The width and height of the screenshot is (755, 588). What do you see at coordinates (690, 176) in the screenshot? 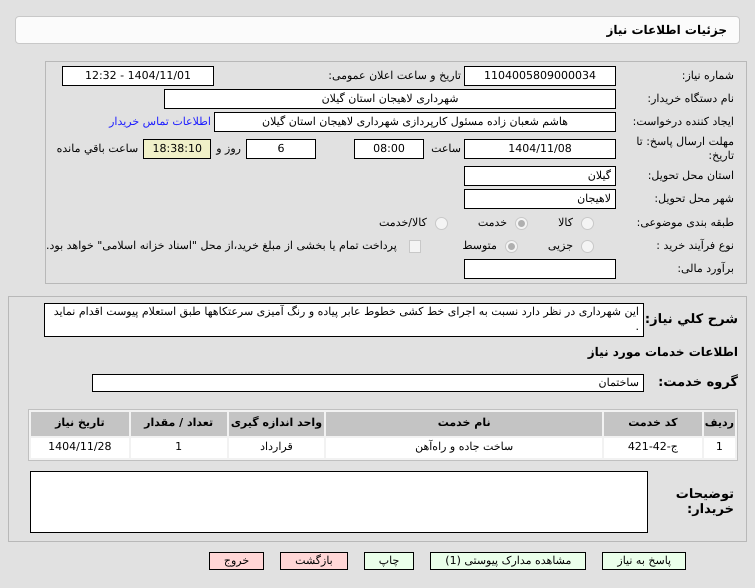
I see `field-label: استان محل تحویل:` at bounding box center [690, 176].